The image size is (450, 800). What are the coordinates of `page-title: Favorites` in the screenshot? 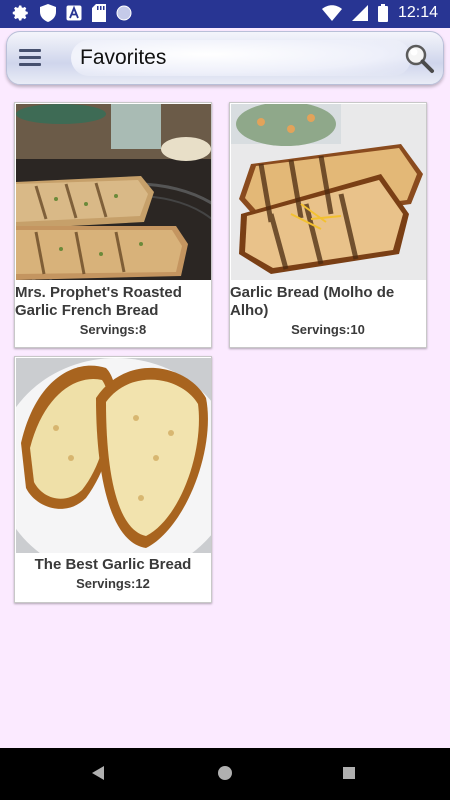 It's located at (123, 57).